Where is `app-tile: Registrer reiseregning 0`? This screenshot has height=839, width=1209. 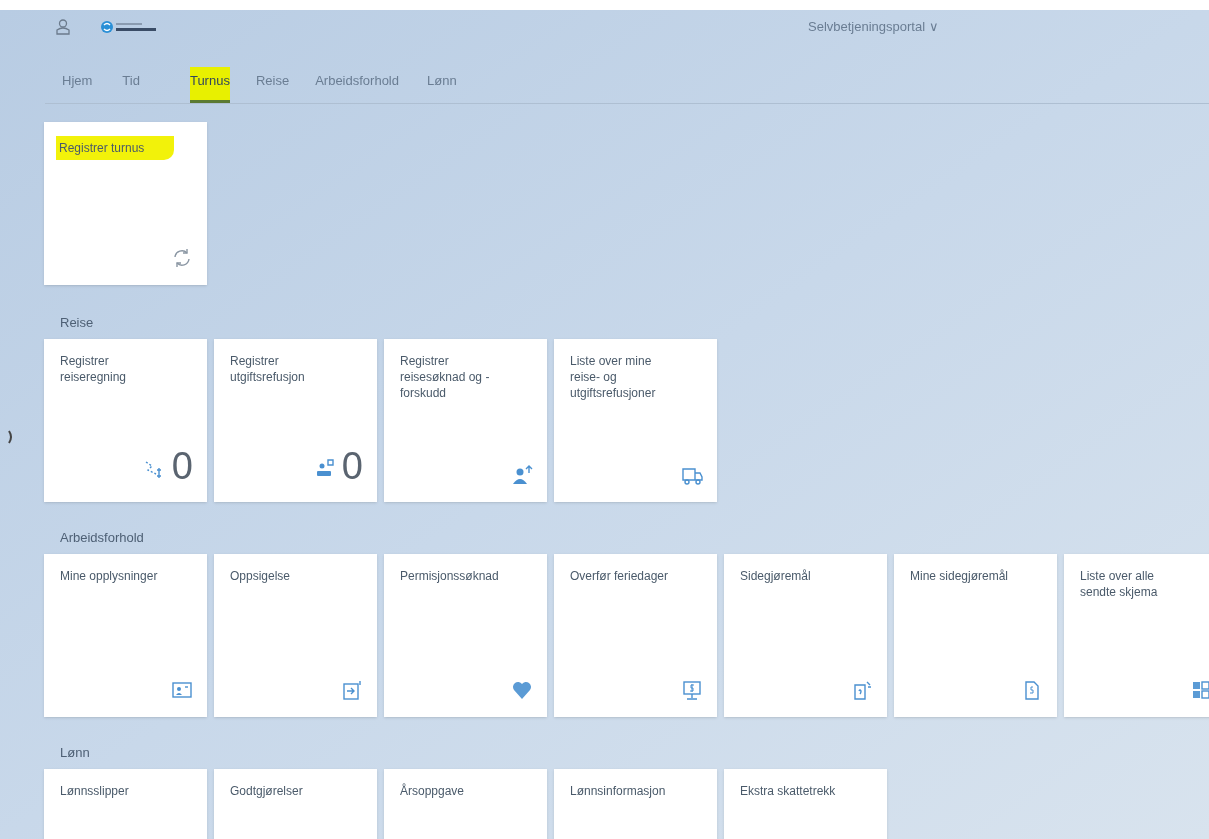
app-tile: Registrer reiseregning 0 is located at coordinates (125, 420).